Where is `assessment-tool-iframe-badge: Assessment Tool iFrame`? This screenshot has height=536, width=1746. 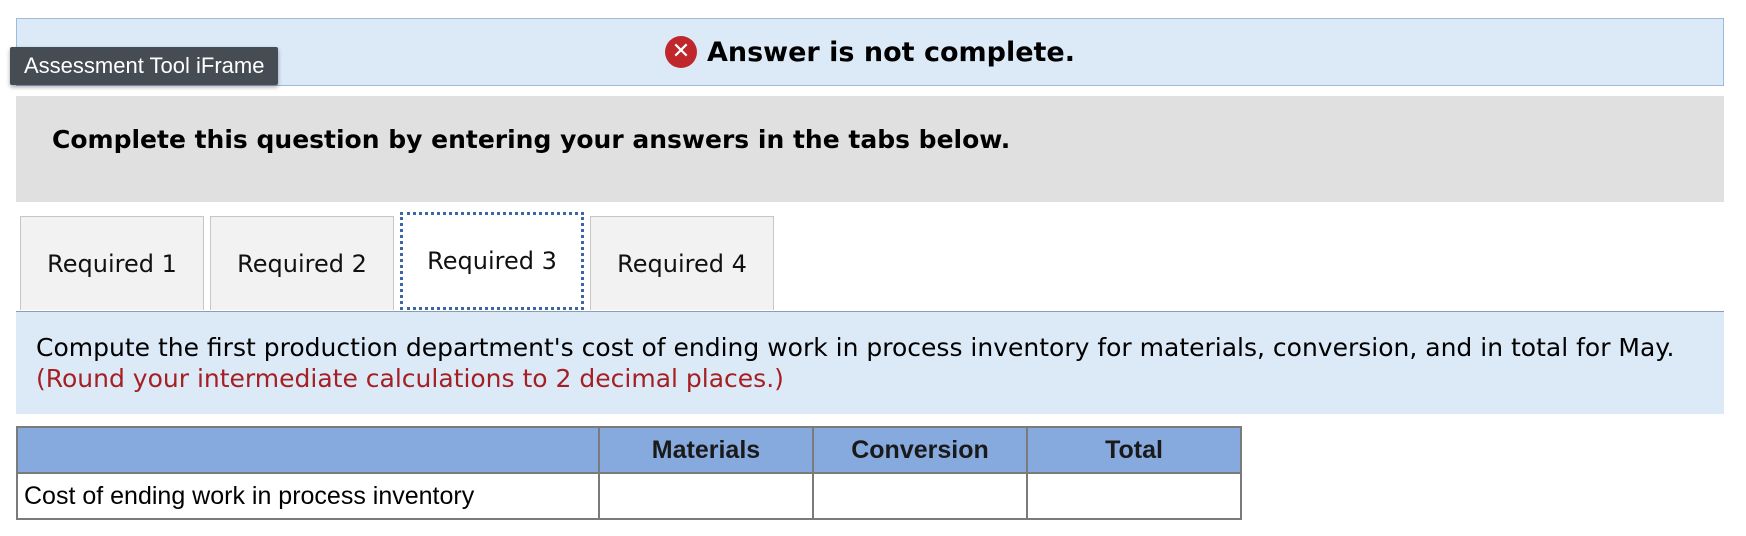 assessment-tool-iframe-badge: Assessment Tool iFrame is located at coordinates (144, 66).